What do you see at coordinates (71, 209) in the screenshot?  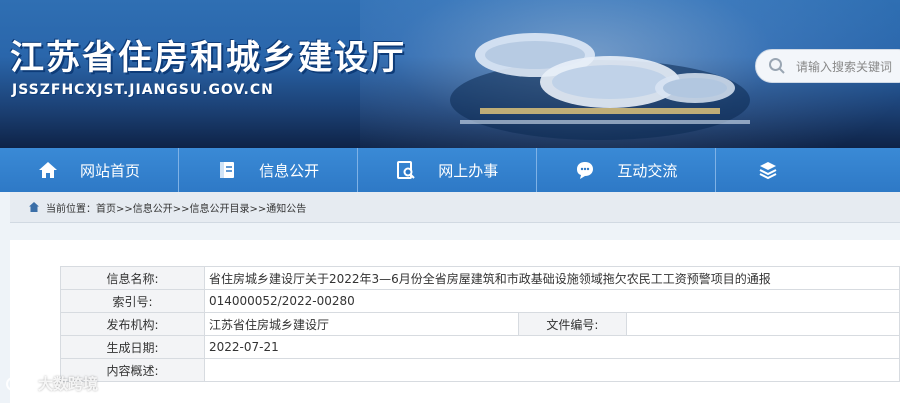 I see `breadcrumb-prefix: 当前位置：` at bounding box center [71, 209].